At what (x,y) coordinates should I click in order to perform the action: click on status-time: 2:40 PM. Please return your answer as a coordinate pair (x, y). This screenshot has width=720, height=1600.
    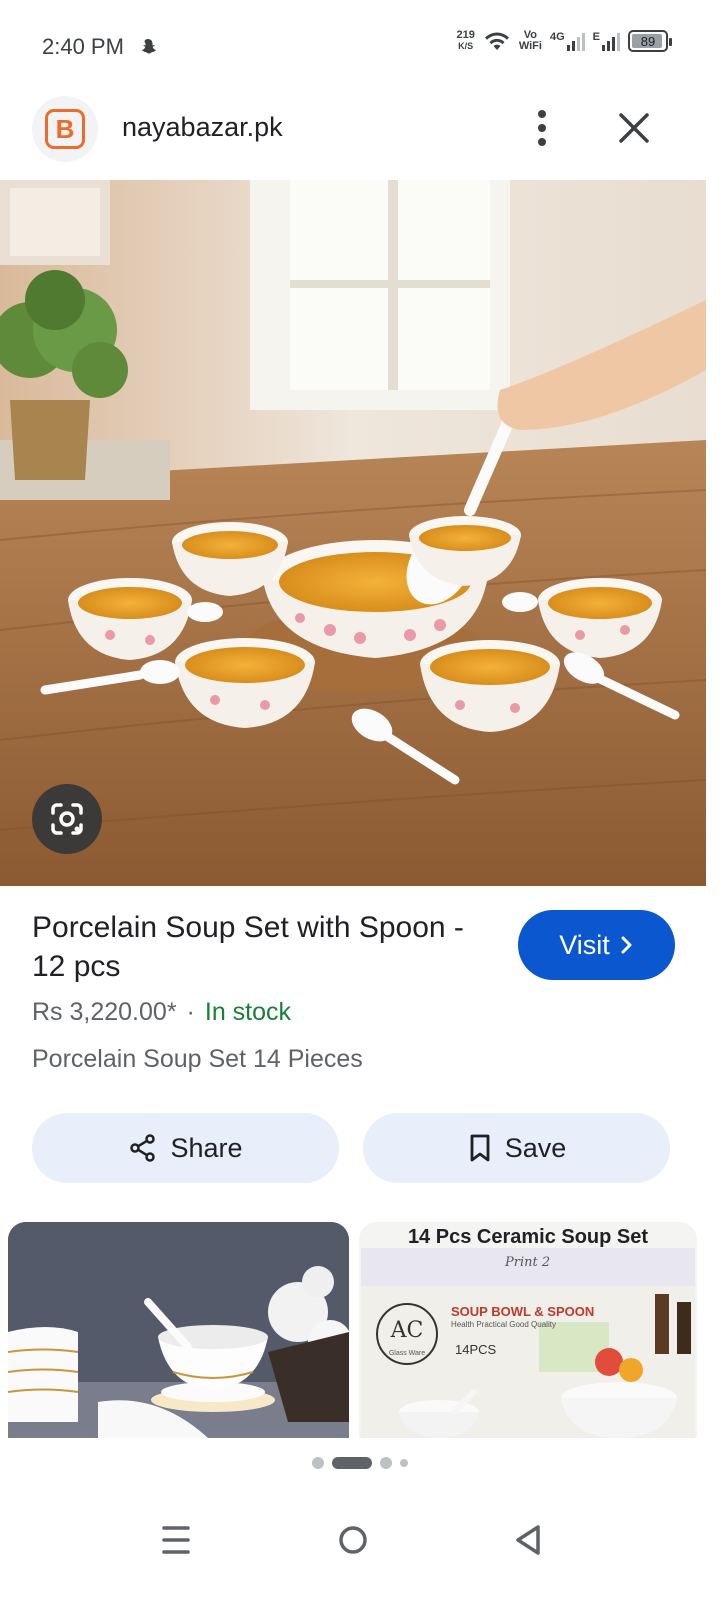
    Looking at the image, I should click on (83, 46).